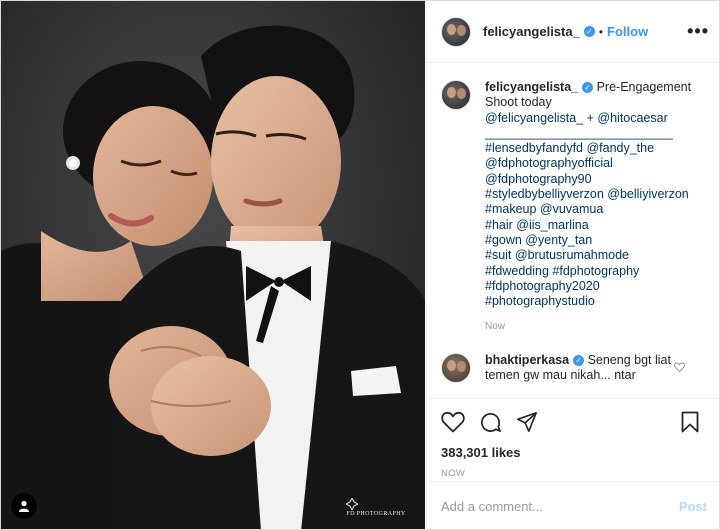 The height and width of the screenshot is (530, 720). I want to click on more-options-button: •••, so click(698, 31).